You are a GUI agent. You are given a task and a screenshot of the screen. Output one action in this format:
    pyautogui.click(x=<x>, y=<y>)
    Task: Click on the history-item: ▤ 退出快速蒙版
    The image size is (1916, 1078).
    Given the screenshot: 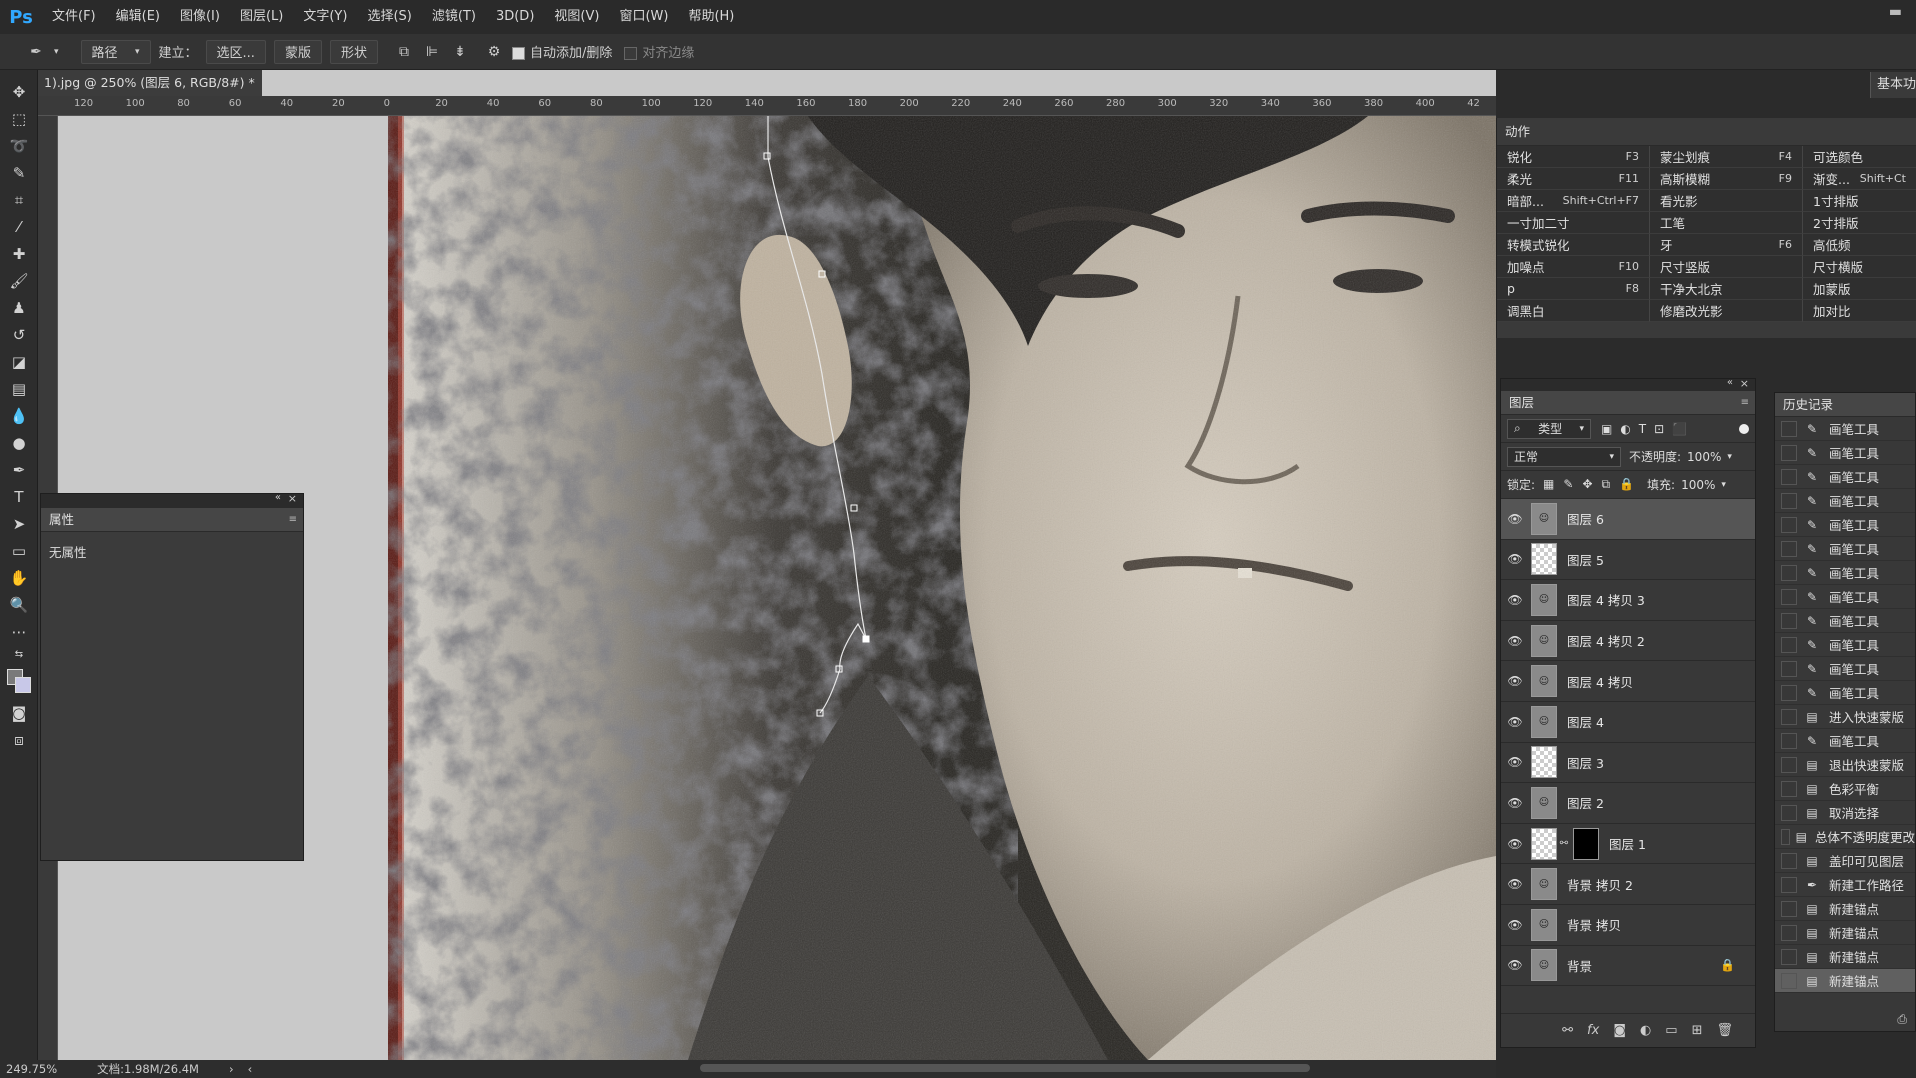 What is the action you would take?
    pyautogui.click(x=1845, y=765)
    